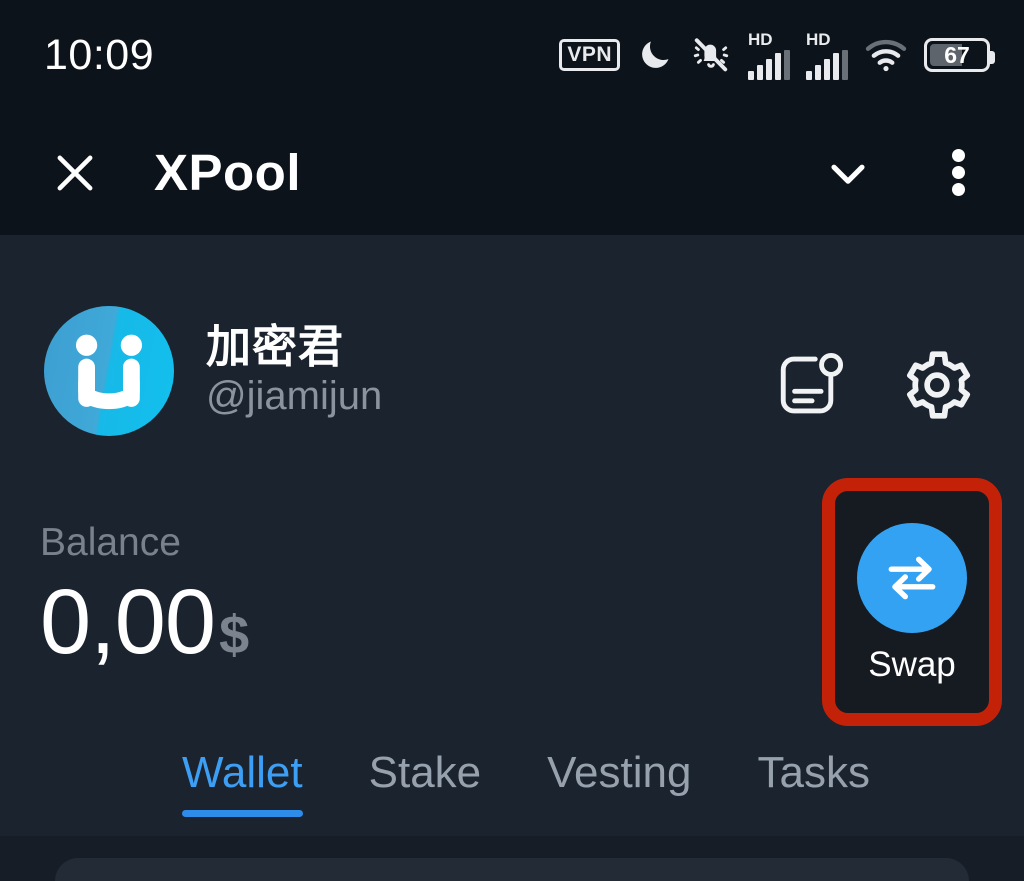 This screenshot has width=1024, height=881. Describe the element at coordinates (937, 385) in the screenshot. I see `settings-gear-icon` at that location.